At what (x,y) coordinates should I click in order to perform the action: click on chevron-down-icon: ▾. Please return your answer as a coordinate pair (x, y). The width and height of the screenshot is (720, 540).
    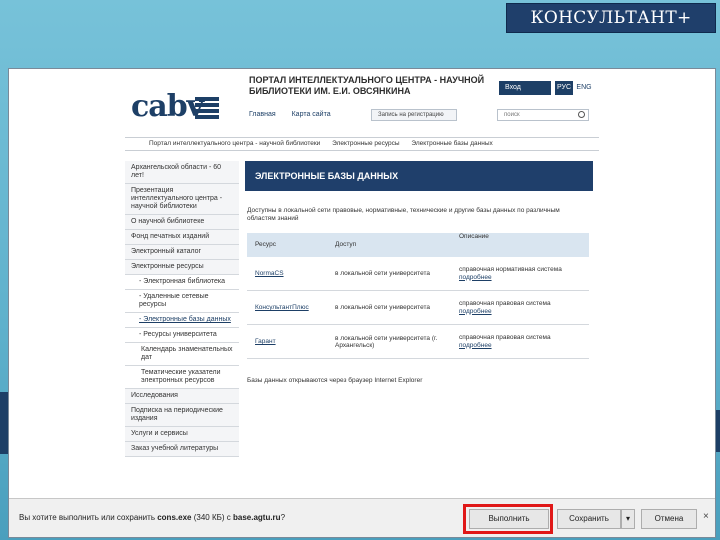
    Looking at the image, I should click on (627, 518).